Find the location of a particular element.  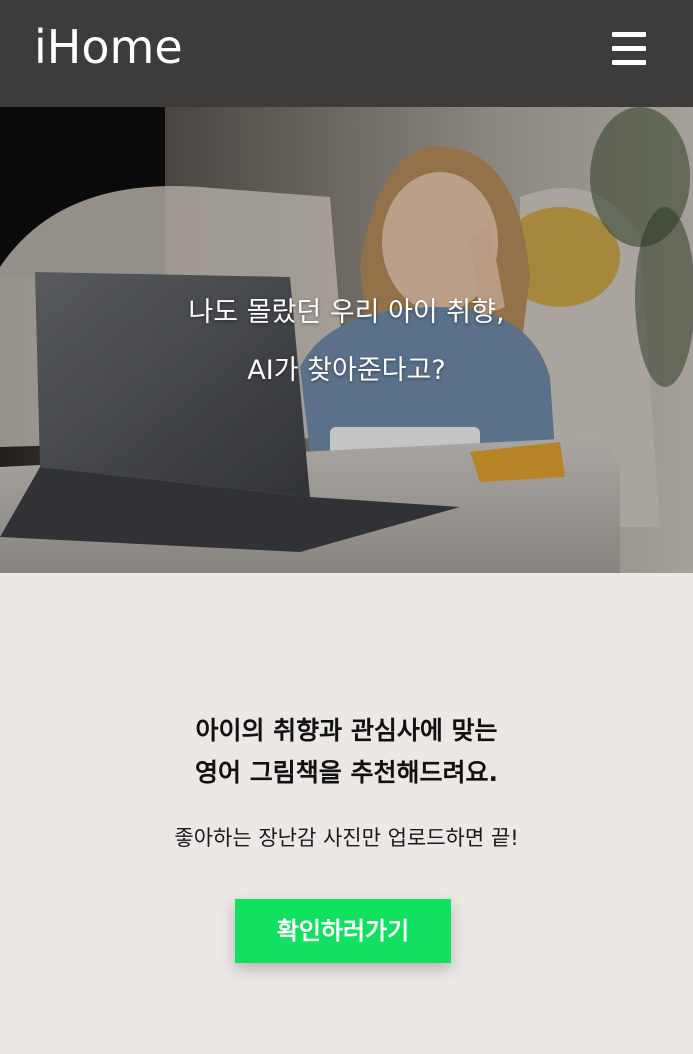

logo: iHome is located at coordinates (108, 47).